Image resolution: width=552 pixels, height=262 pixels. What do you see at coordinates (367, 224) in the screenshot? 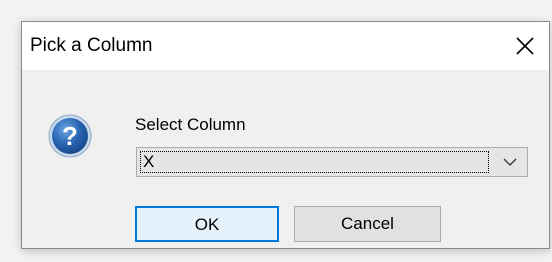
I see `cancel-button: Cancel` at bounding box center [367, 224].